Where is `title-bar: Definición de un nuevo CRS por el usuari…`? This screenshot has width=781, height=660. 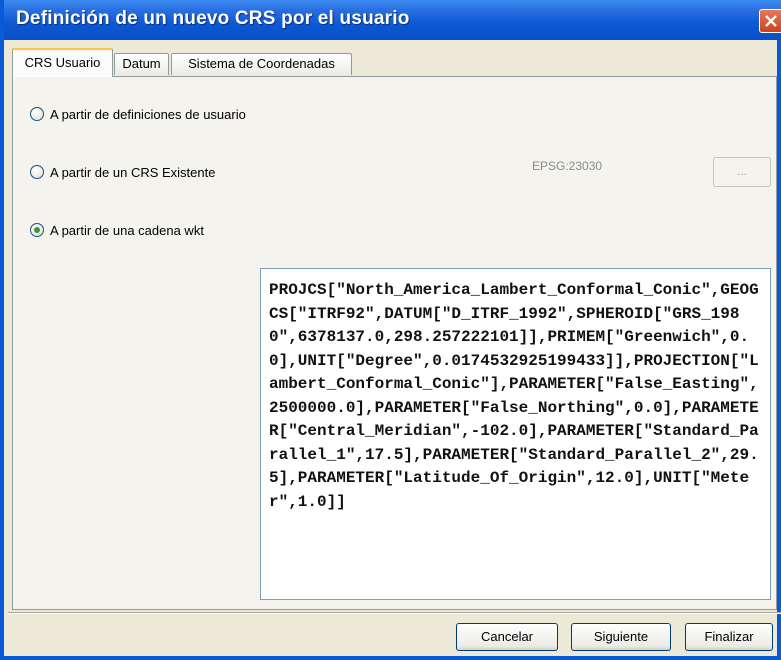 title-bar: Definición de un nuevo CRS por el usuari… is located at coordinates (392, 20).